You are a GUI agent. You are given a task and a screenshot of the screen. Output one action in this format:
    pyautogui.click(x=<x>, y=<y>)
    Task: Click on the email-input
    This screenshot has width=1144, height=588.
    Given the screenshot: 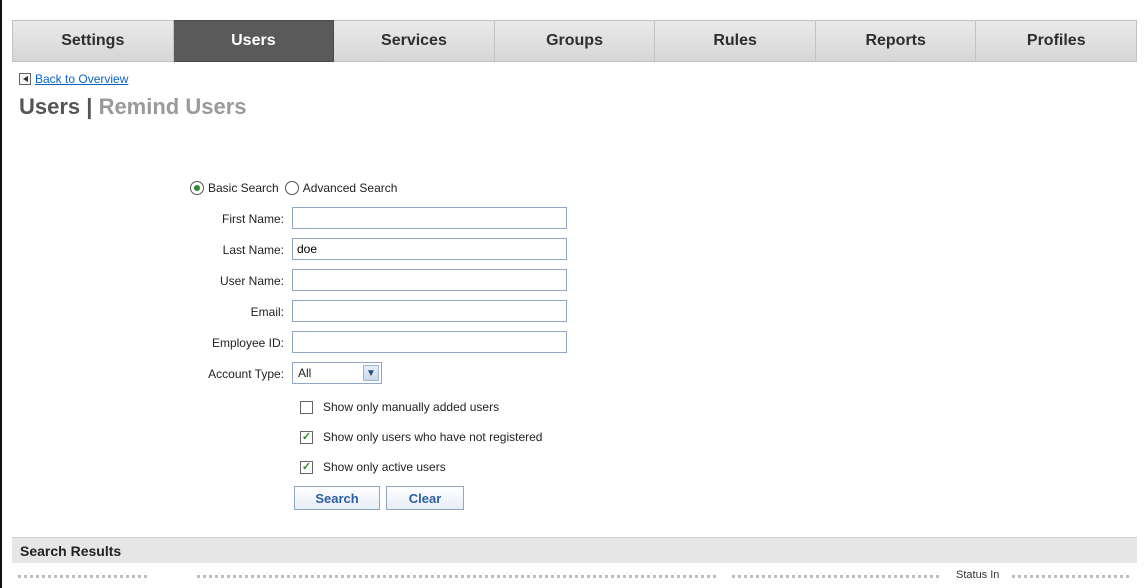 What is the action you would take?
    pyautogui.click(x=429, y=311)
    